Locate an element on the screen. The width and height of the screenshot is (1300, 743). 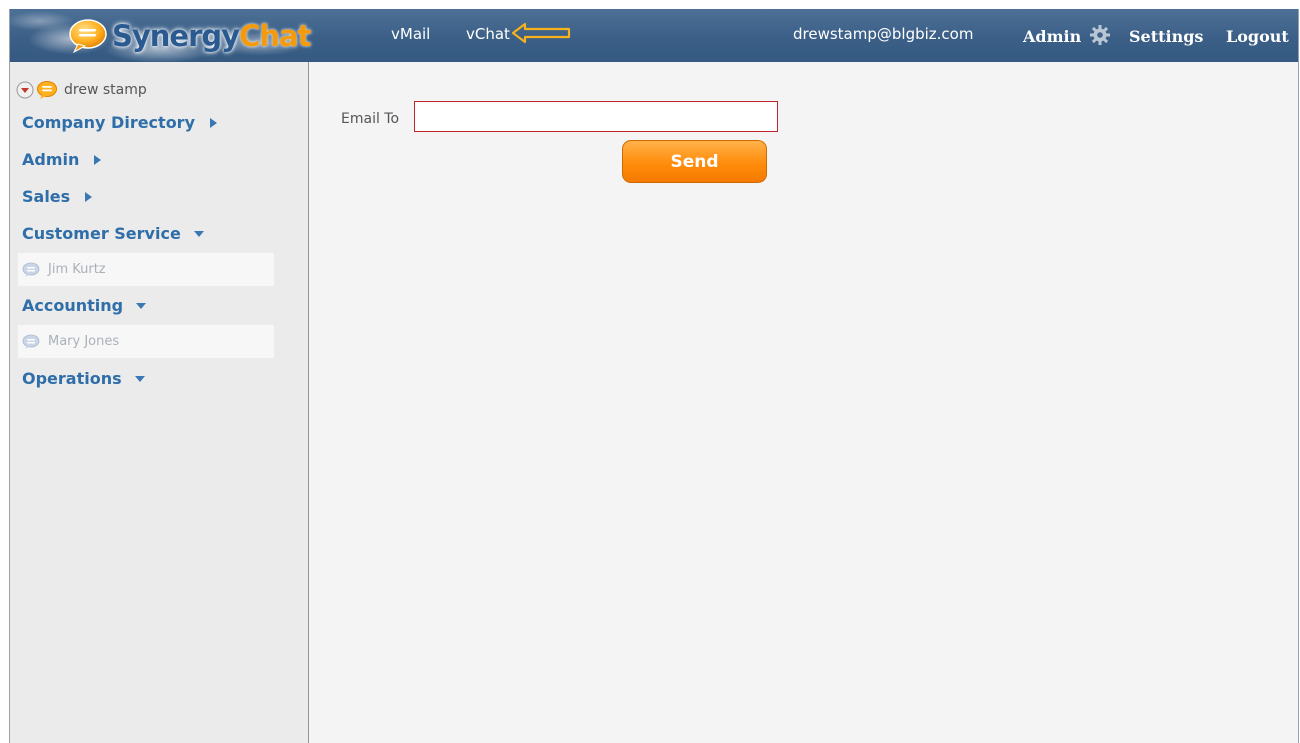
sidebar-group-customer-service: Customer Service is located at coordinates (113, 234).